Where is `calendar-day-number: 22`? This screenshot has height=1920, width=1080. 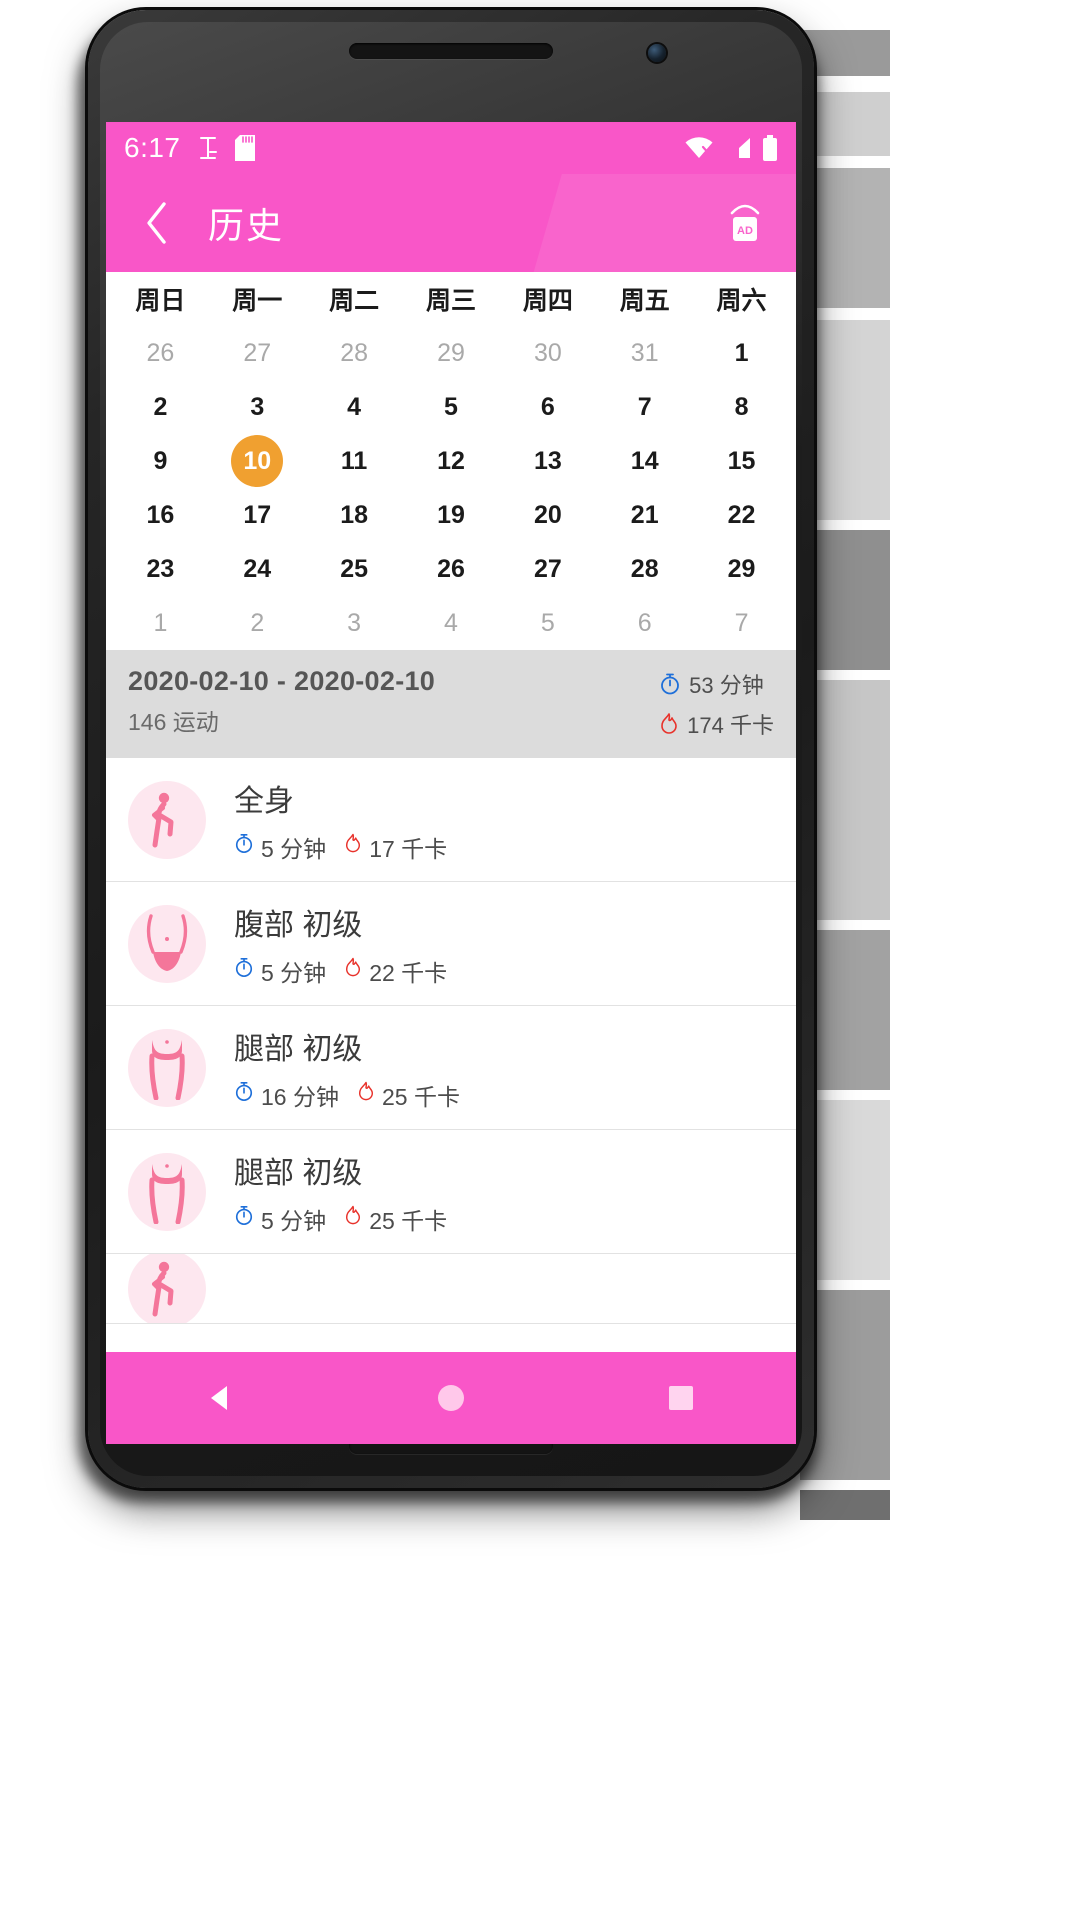 calendar-day-number: 22 is located at coordinates (741, 514).